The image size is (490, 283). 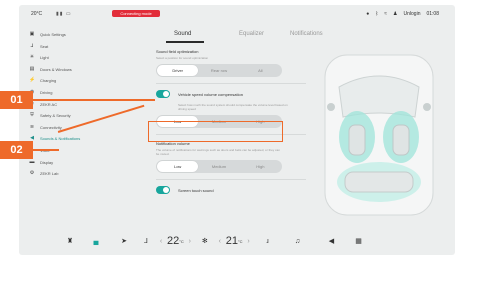 I want to click on notification-volume-option-high: High, so click(x=260, y=166).